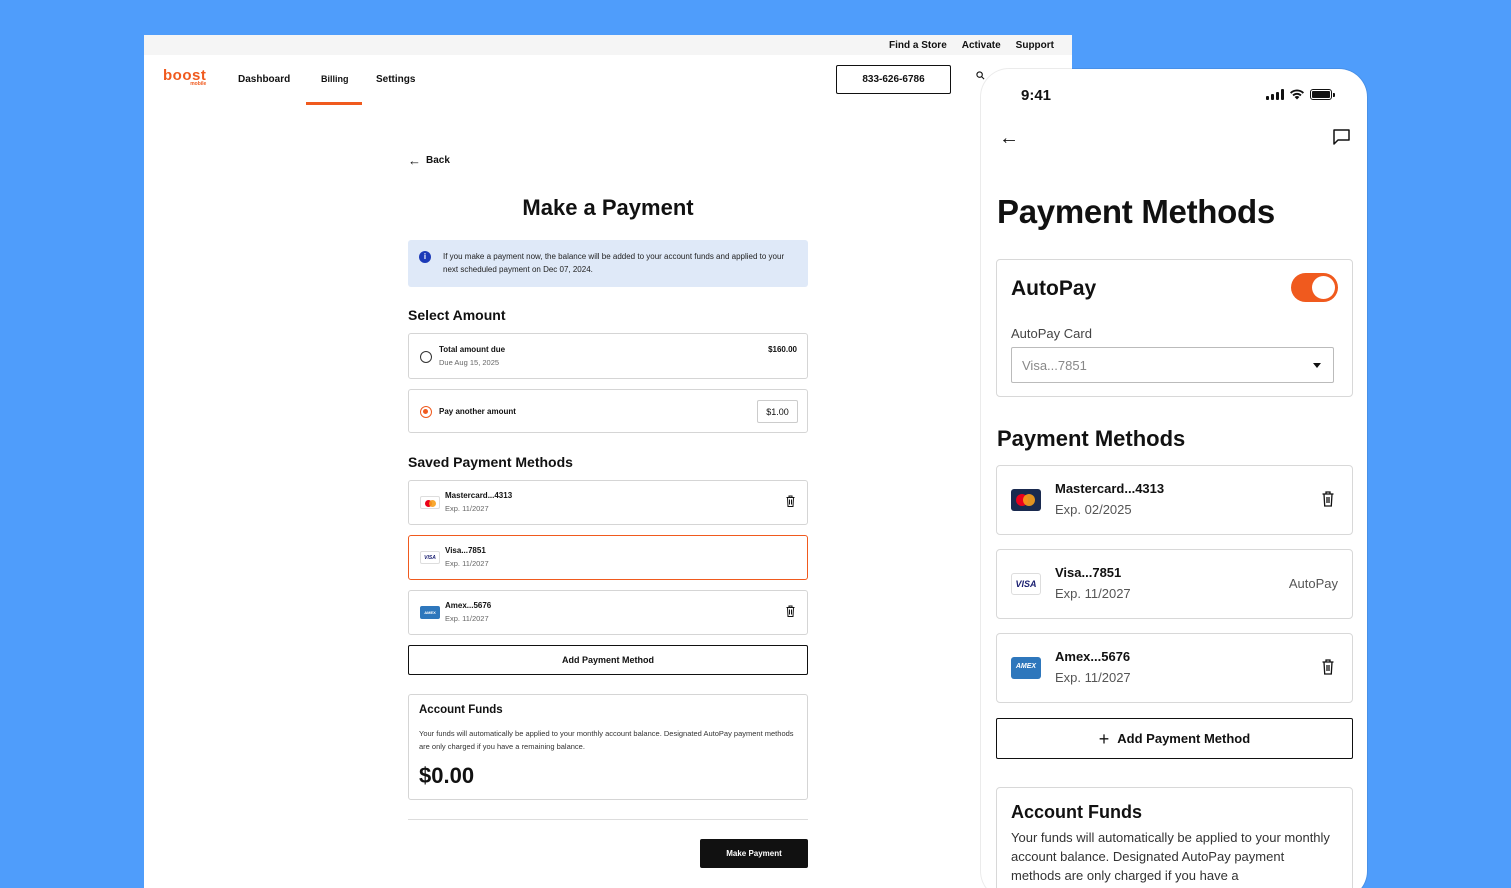  What do you see at coordinates (1035, 45) in the screenshot?
I see `support-link: Support` at bounding box center [1035, 45].